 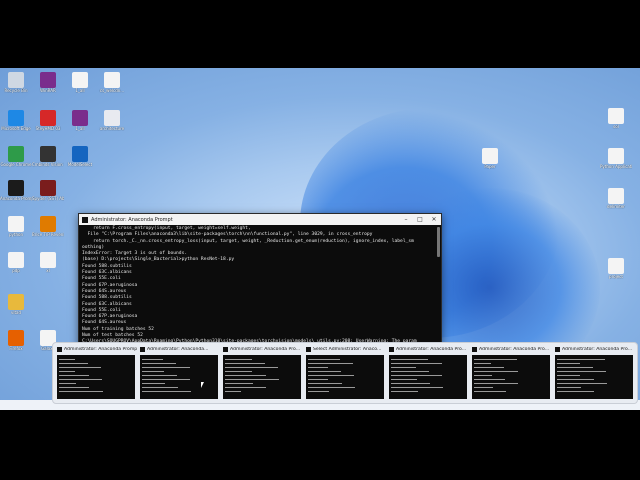 What do you see at coordinates (48, 128) in the screenshot?
I see `desktop-icon-label: SteyHMD 03` at bounding box center [48, 128].